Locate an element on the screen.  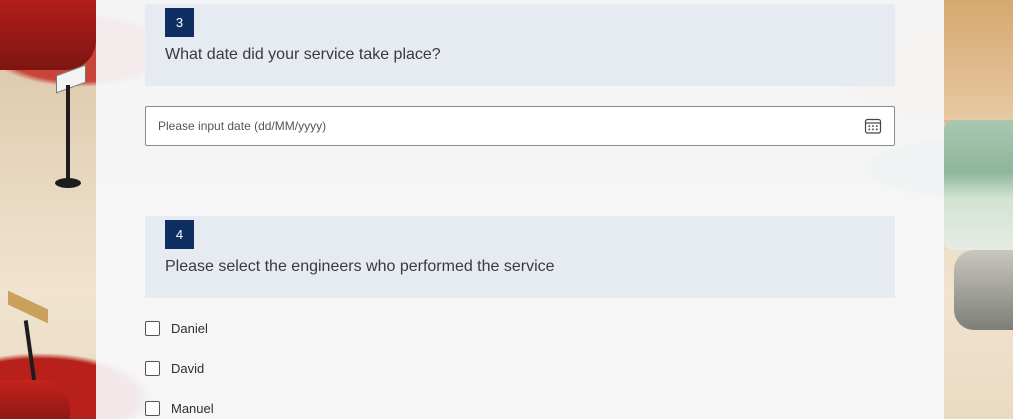
green-car-shape is located at coordinates (978, 185).